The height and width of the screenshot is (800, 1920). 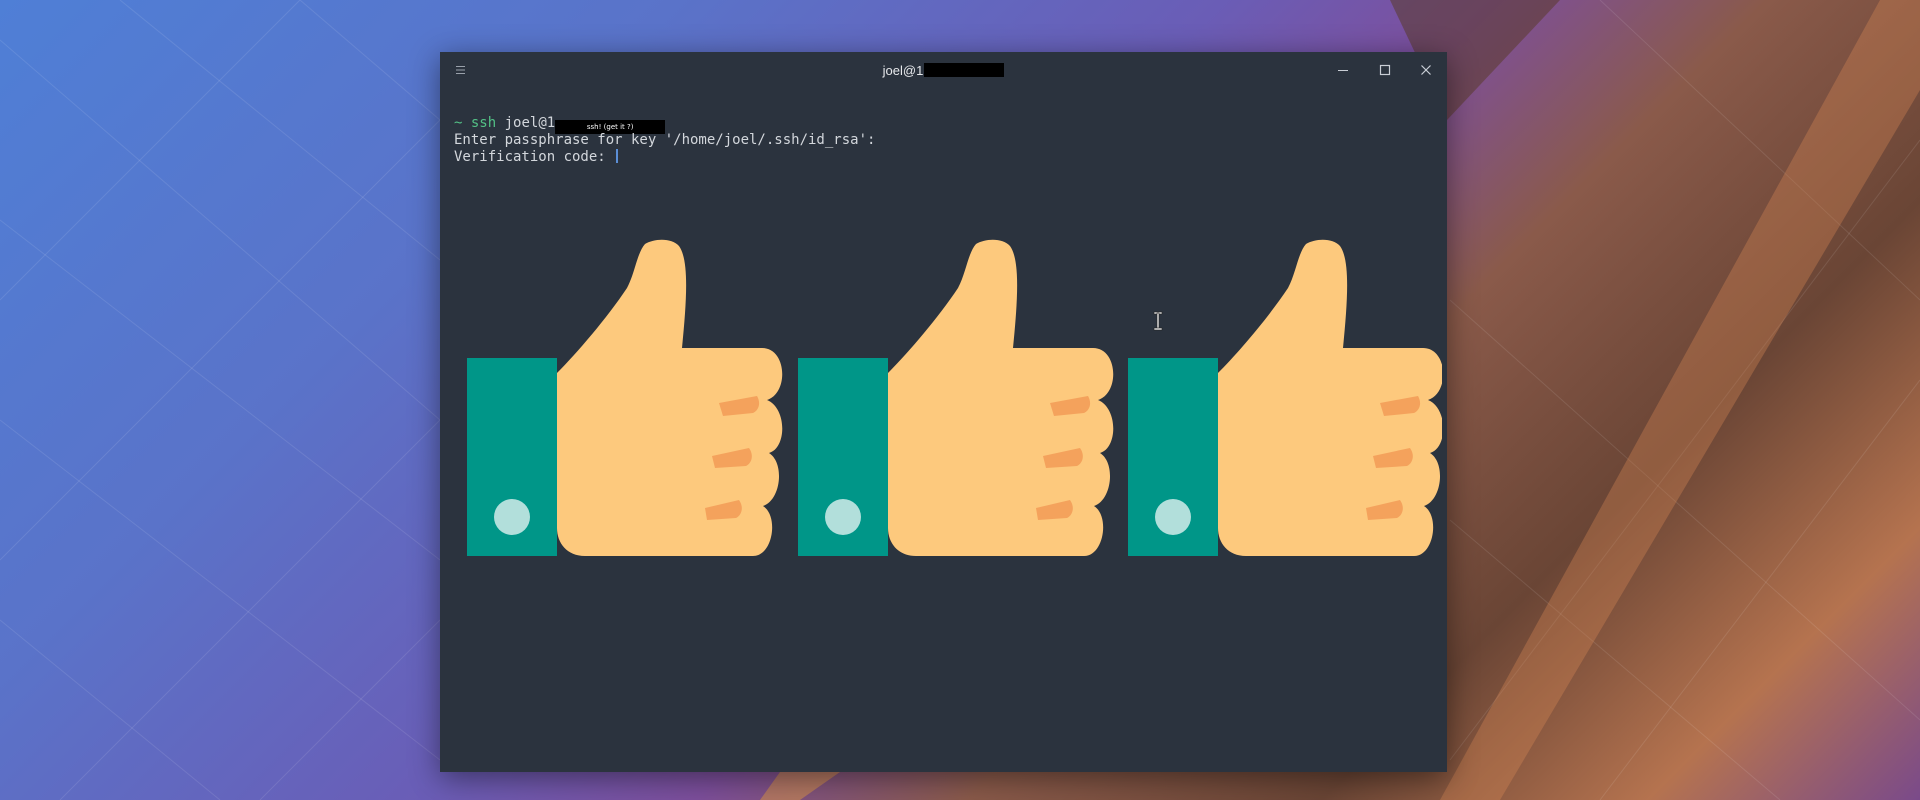 What do you see at coordinates (945, 124) in the screenshot?
I see `command-line: ~ ssh joel@1 ssh! (get it ?)` at bounding box center [945, 124].